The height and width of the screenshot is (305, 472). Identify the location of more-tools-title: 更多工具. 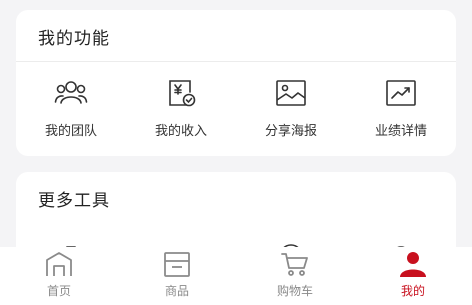
(74, 201).